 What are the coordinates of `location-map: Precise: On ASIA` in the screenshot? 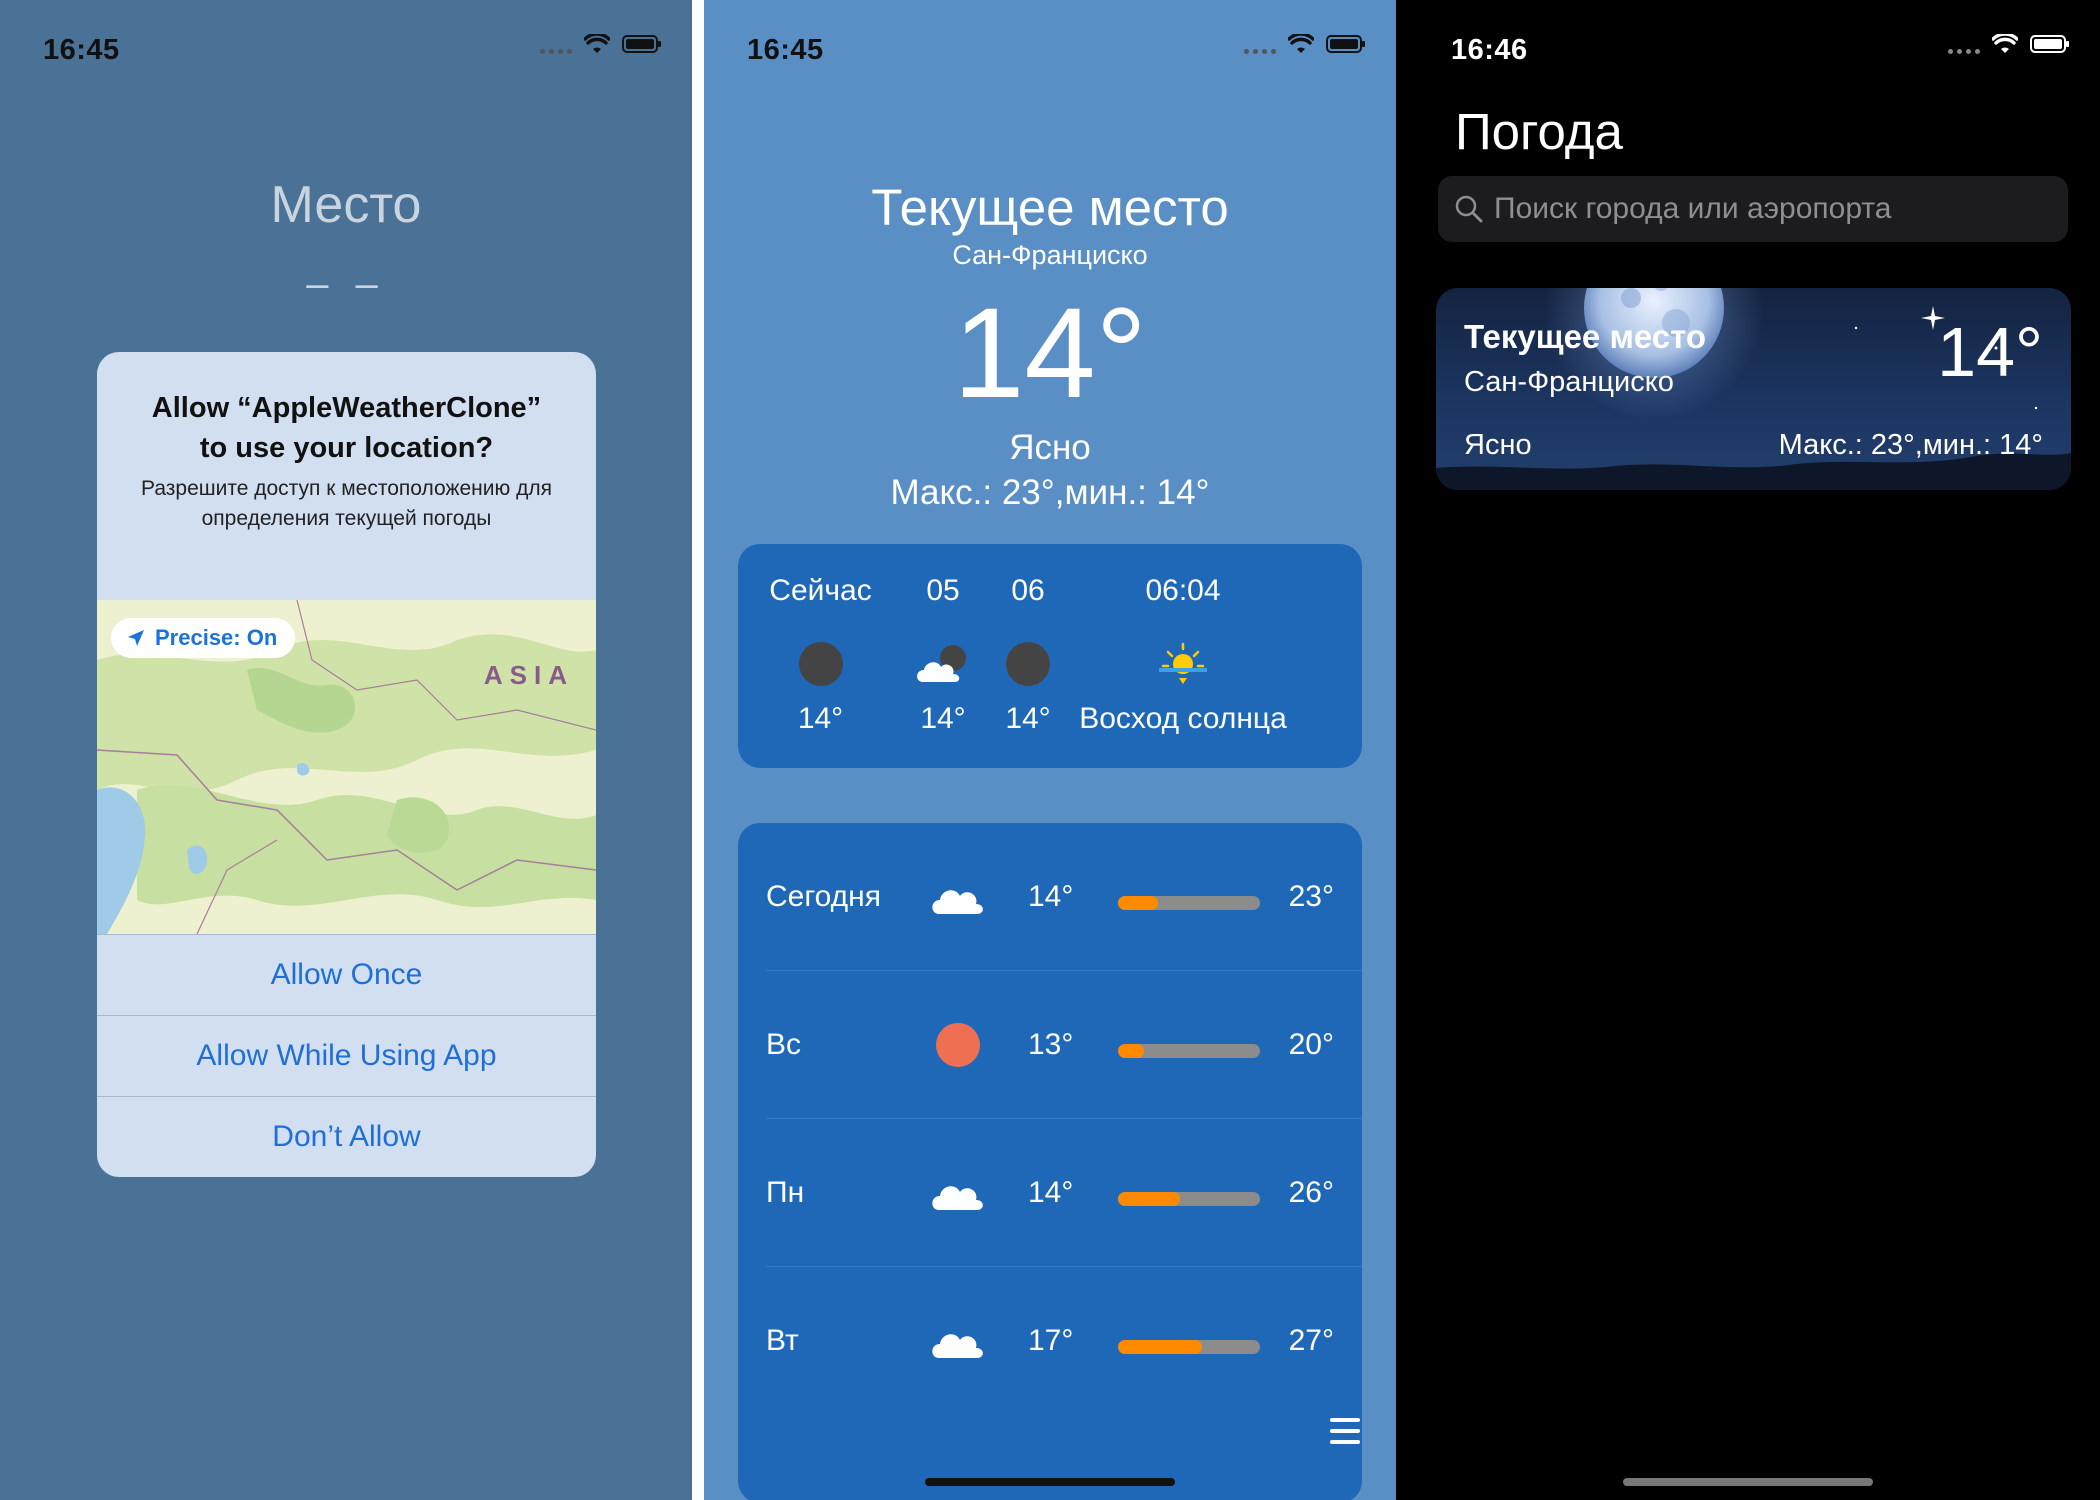 It's located at (346, 767).